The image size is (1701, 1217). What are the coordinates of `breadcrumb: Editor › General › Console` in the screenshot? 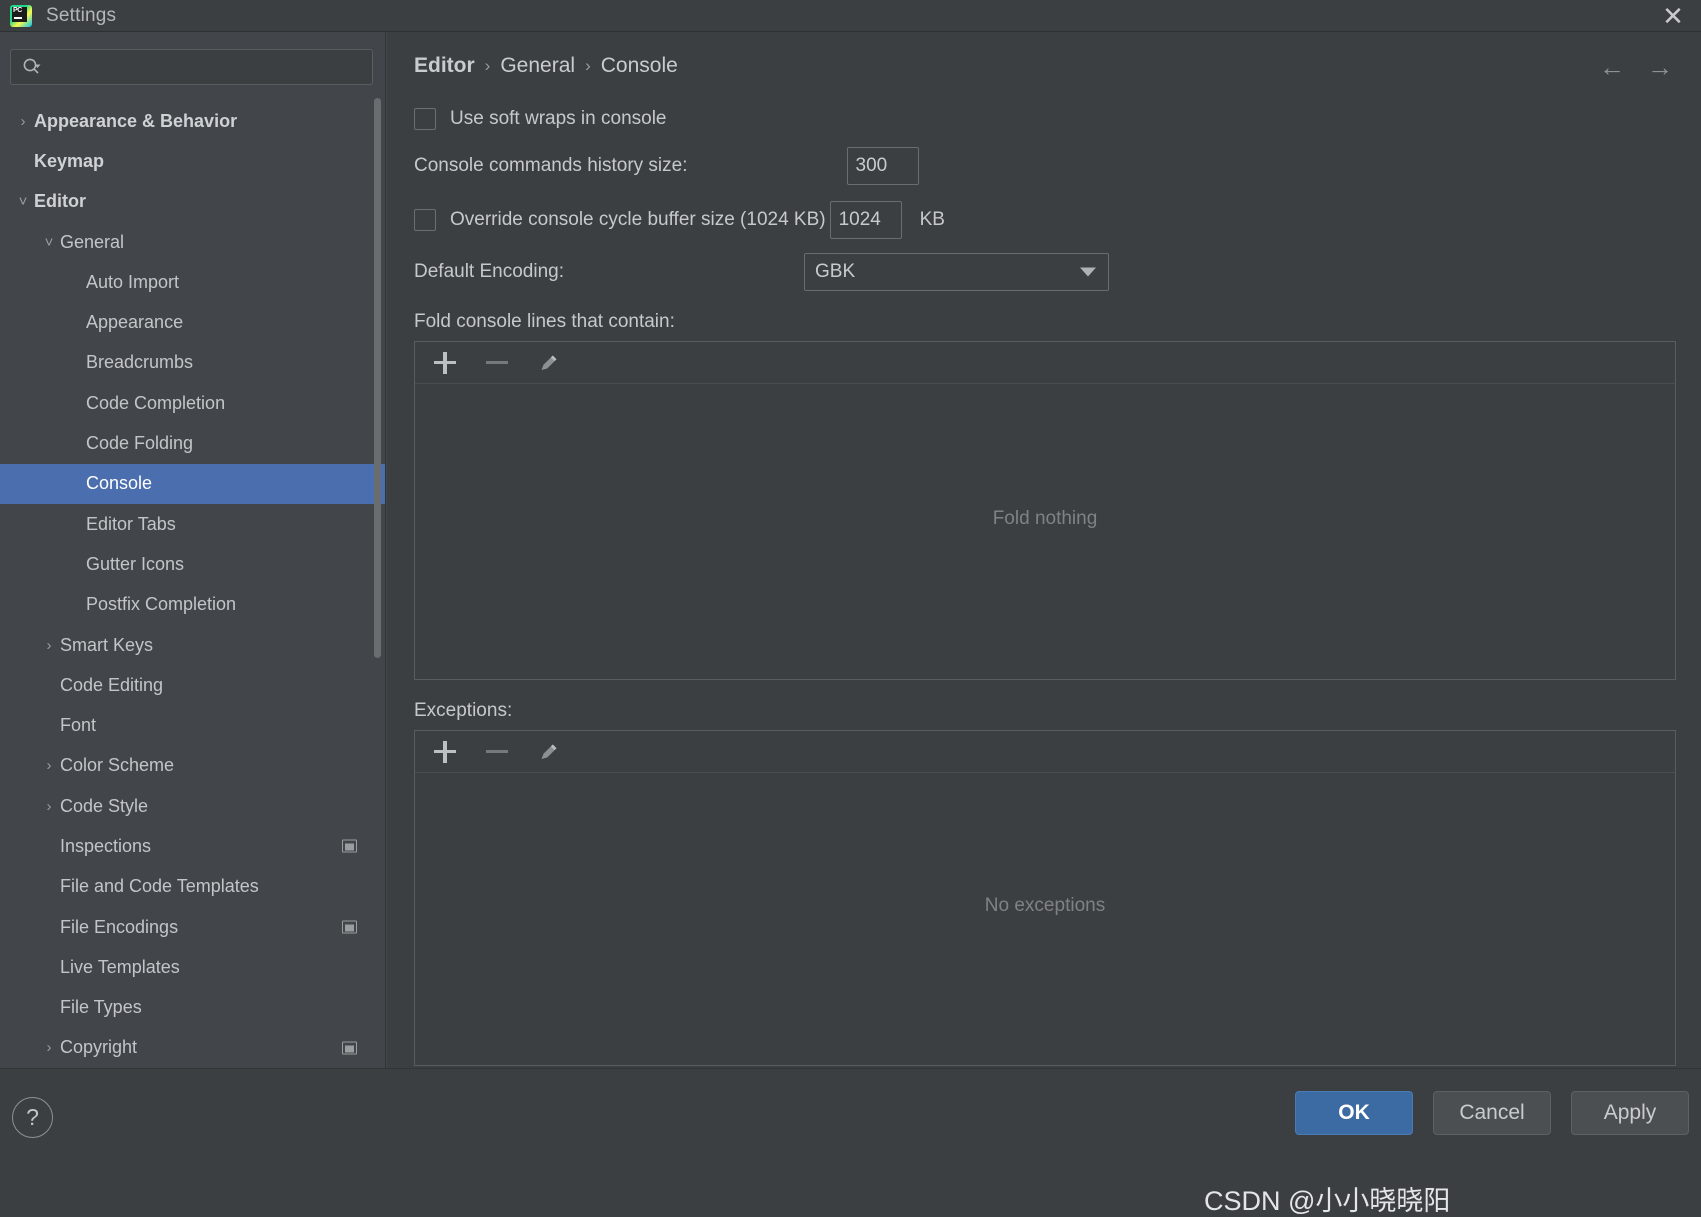 It's located at (546, 66).